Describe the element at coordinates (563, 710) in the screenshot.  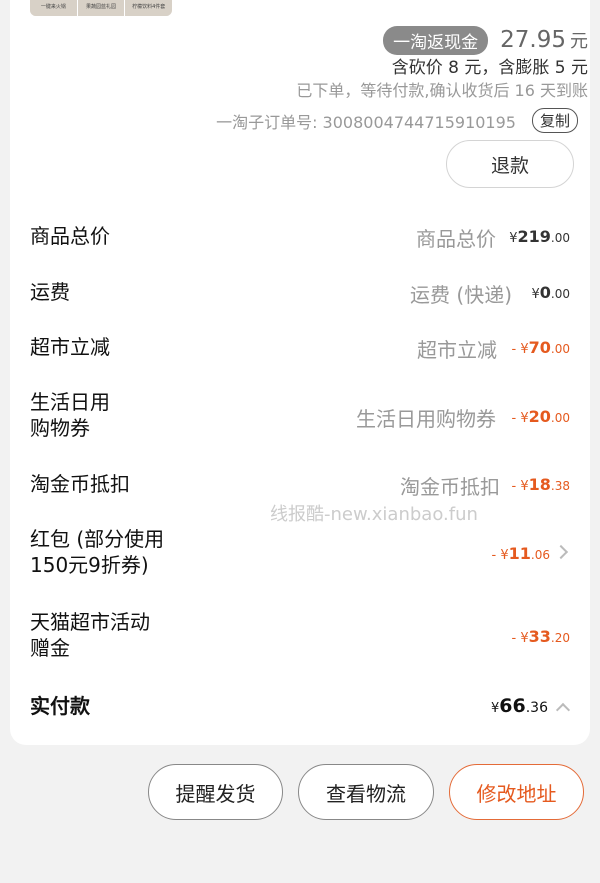
I see `chevron-up-icon` at that location.